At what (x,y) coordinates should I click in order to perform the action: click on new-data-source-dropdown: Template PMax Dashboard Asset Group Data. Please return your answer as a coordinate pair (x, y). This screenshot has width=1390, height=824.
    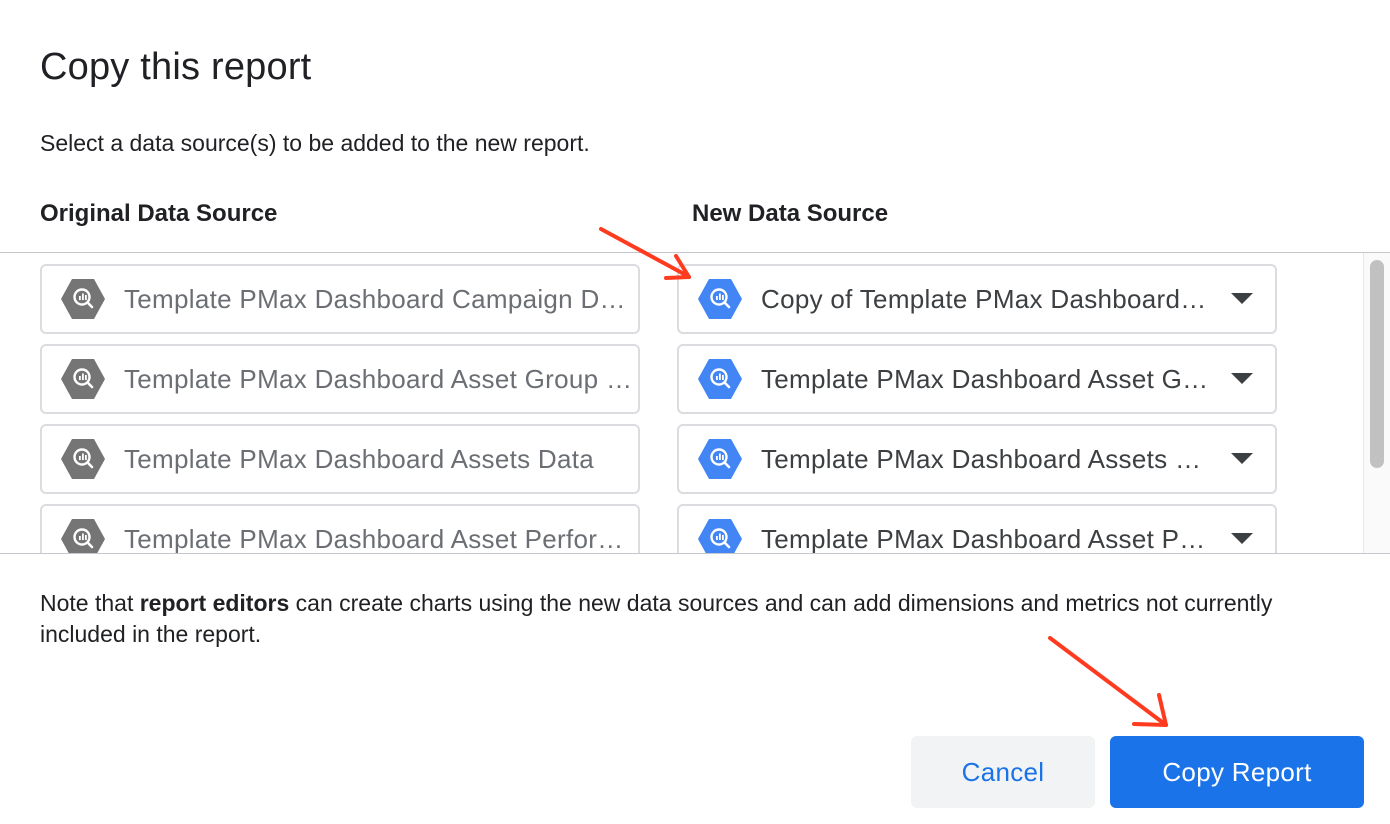
    Looking at the image, I should click on (977, 379).